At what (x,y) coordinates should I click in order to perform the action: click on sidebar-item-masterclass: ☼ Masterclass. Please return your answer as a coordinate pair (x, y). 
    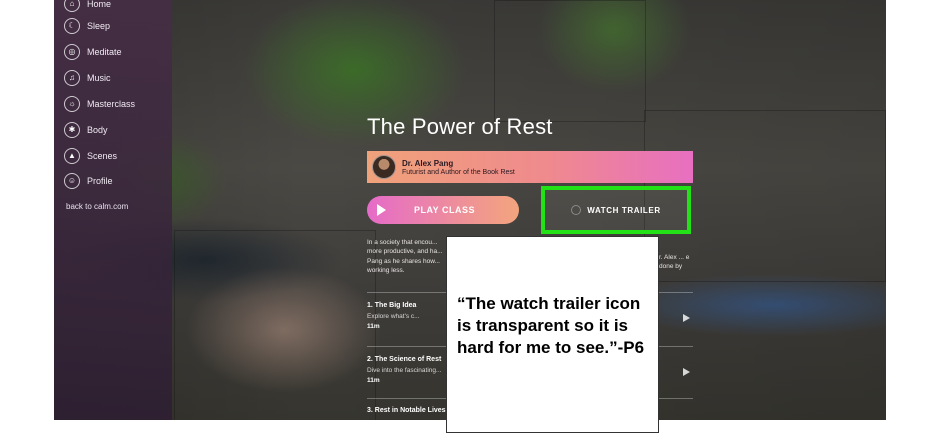
    Looking at the image, I should click on (99, 104).